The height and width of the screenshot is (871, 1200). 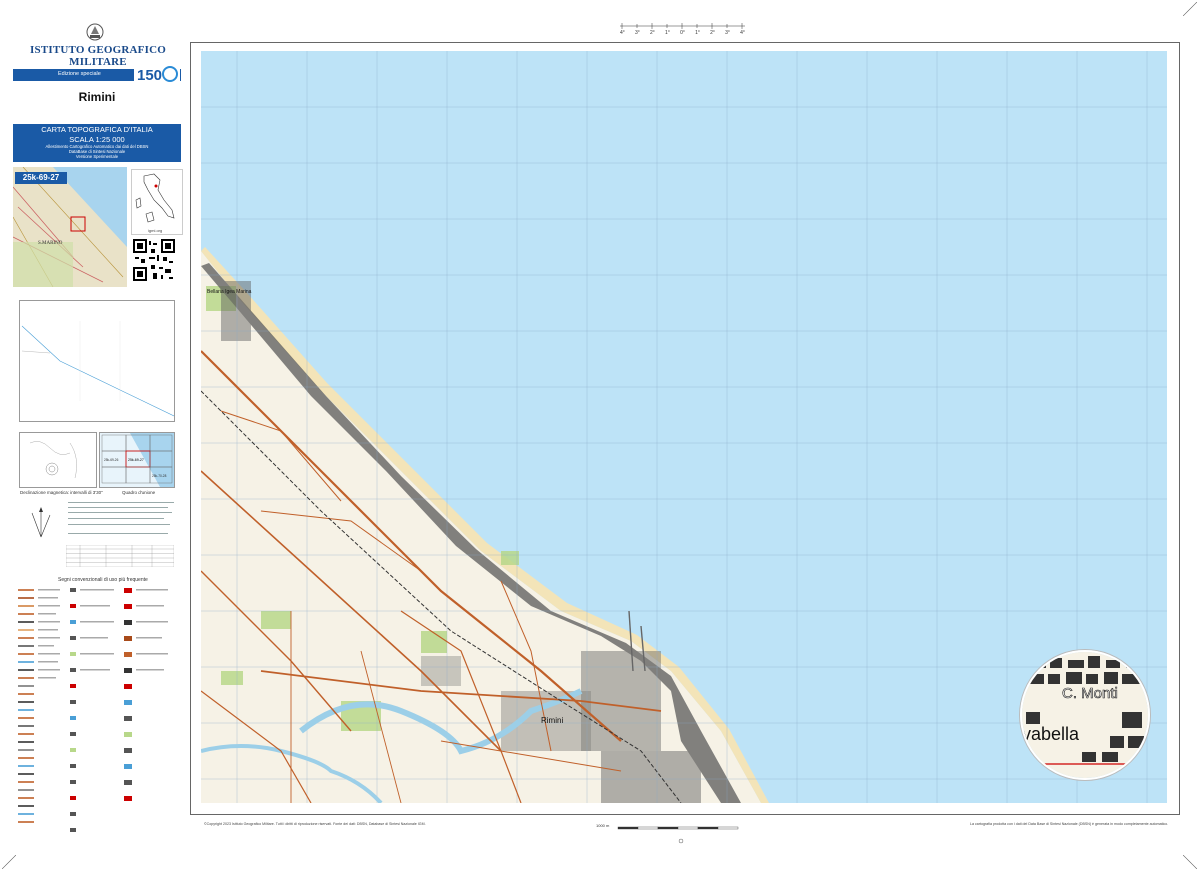 I want to click on geographic-frame-diagram, so click(x=97, y=361).